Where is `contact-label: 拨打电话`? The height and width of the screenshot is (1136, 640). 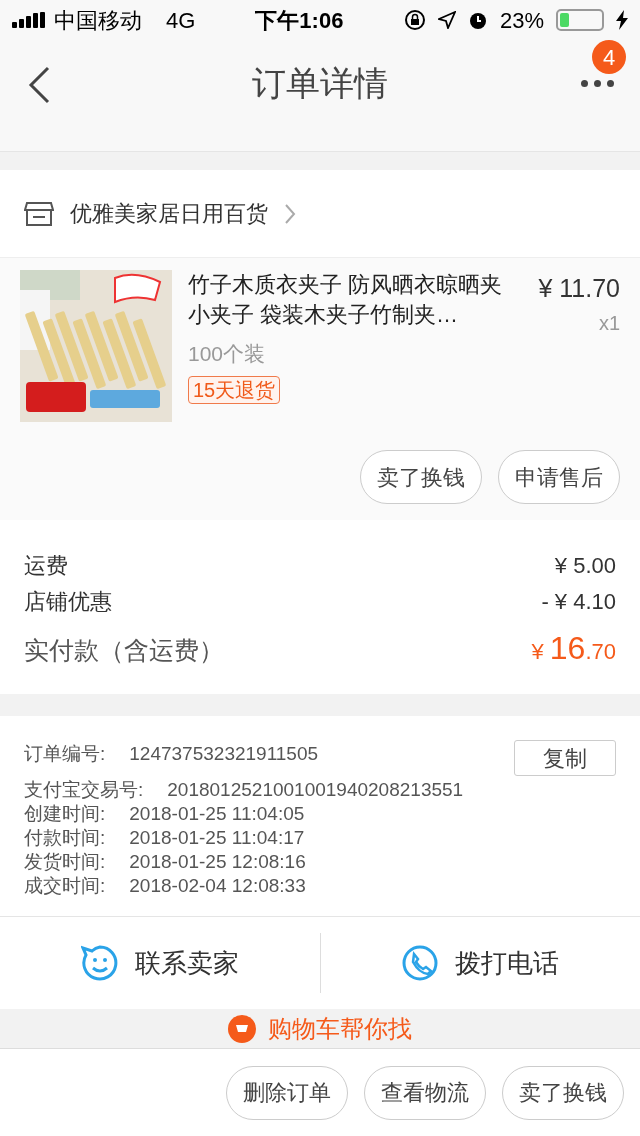
contact-label: 拨打电话 is located at coordinates (507, 963).